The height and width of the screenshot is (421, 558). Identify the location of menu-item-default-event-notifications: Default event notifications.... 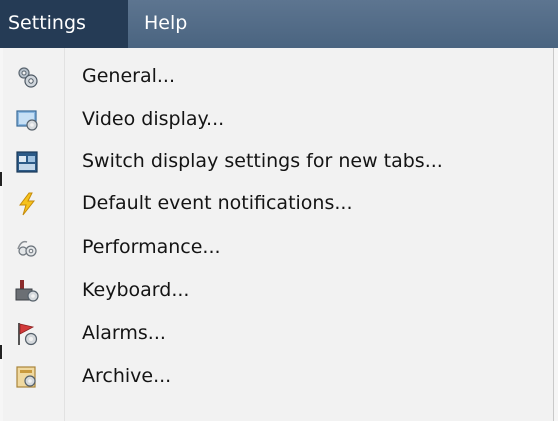
(278, 204).